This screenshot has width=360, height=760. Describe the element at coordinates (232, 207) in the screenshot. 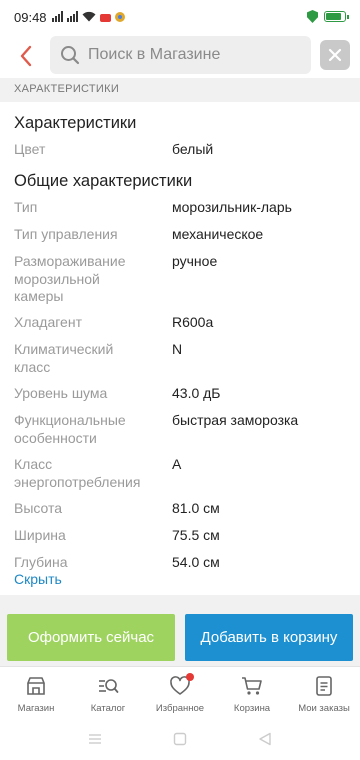

I see `spec-value: морозильник-ларь` at that location.